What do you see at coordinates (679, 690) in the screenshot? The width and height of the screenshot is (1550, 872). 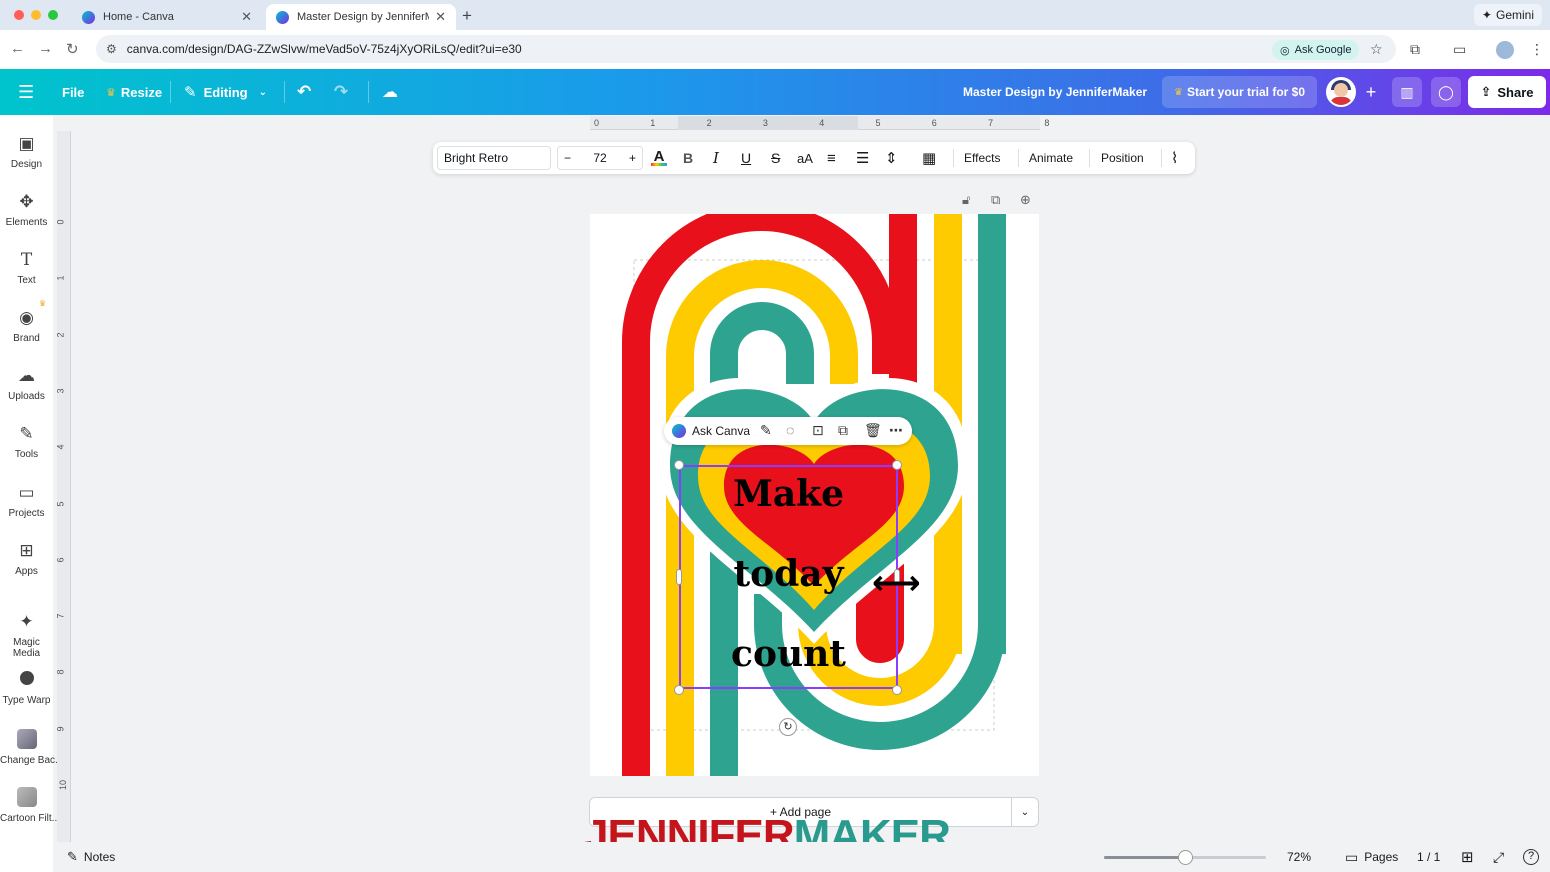 I see `resize-handle-bottom-left` at bounding box center [679, 690].